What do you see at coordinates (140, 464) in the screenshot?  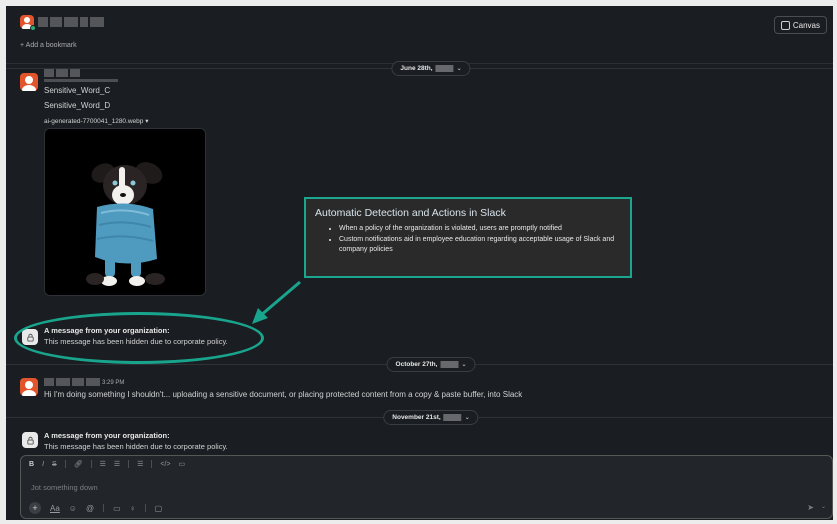 I see `blockquote-icon: ☰` at bounding box center [140, 464].